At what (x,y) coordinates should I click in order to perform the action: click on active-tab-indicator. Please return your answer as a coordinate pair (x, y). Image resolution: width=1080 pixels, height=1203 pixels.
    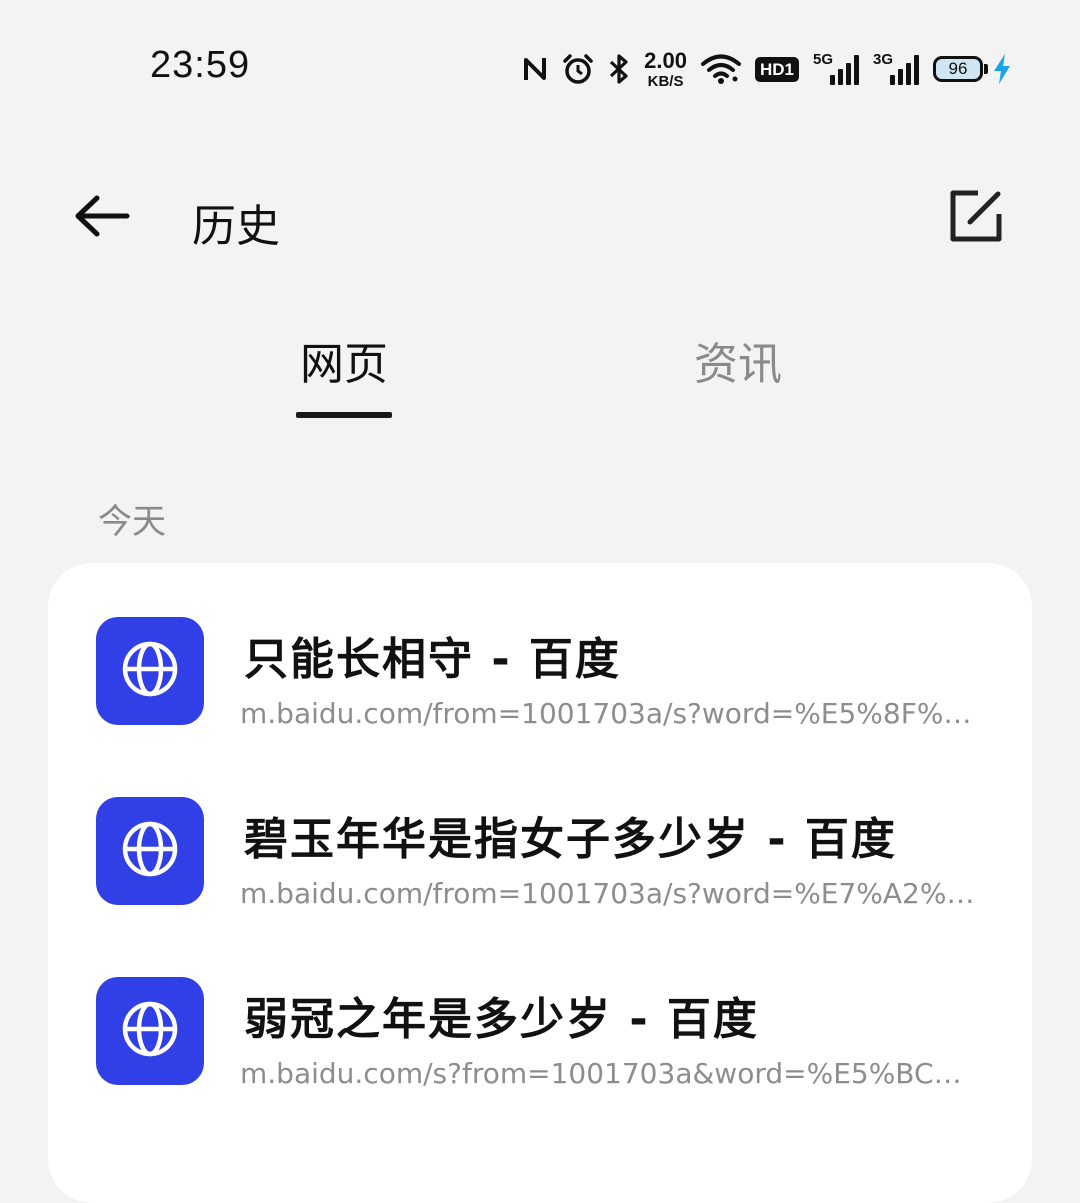
    Looking at the image, I should click on (344, 415).